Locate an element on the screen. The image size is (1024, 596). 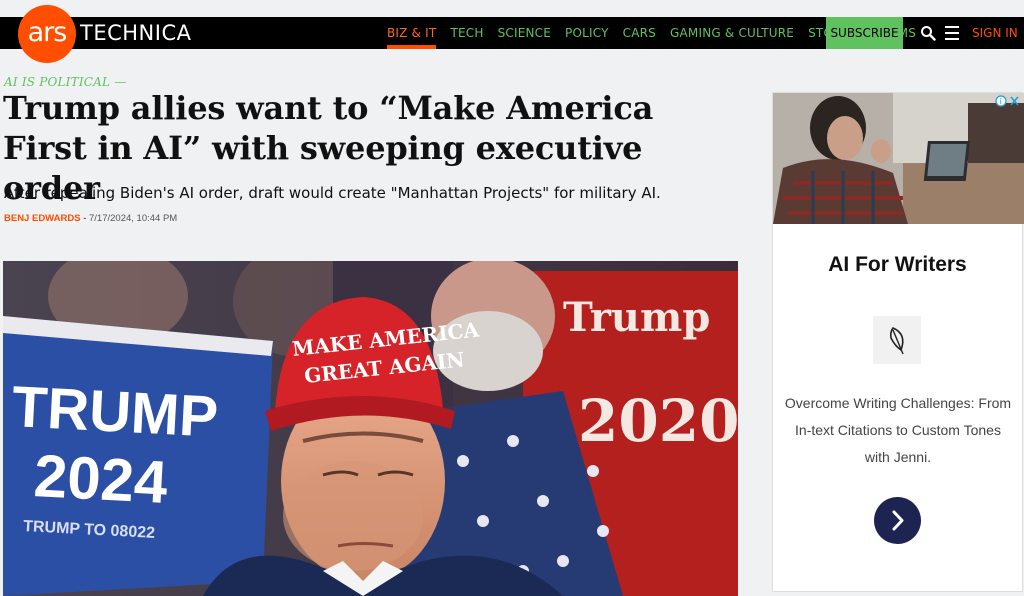
article-kicker: AI IS POLITICAL — is located at coordinates (65, 82).